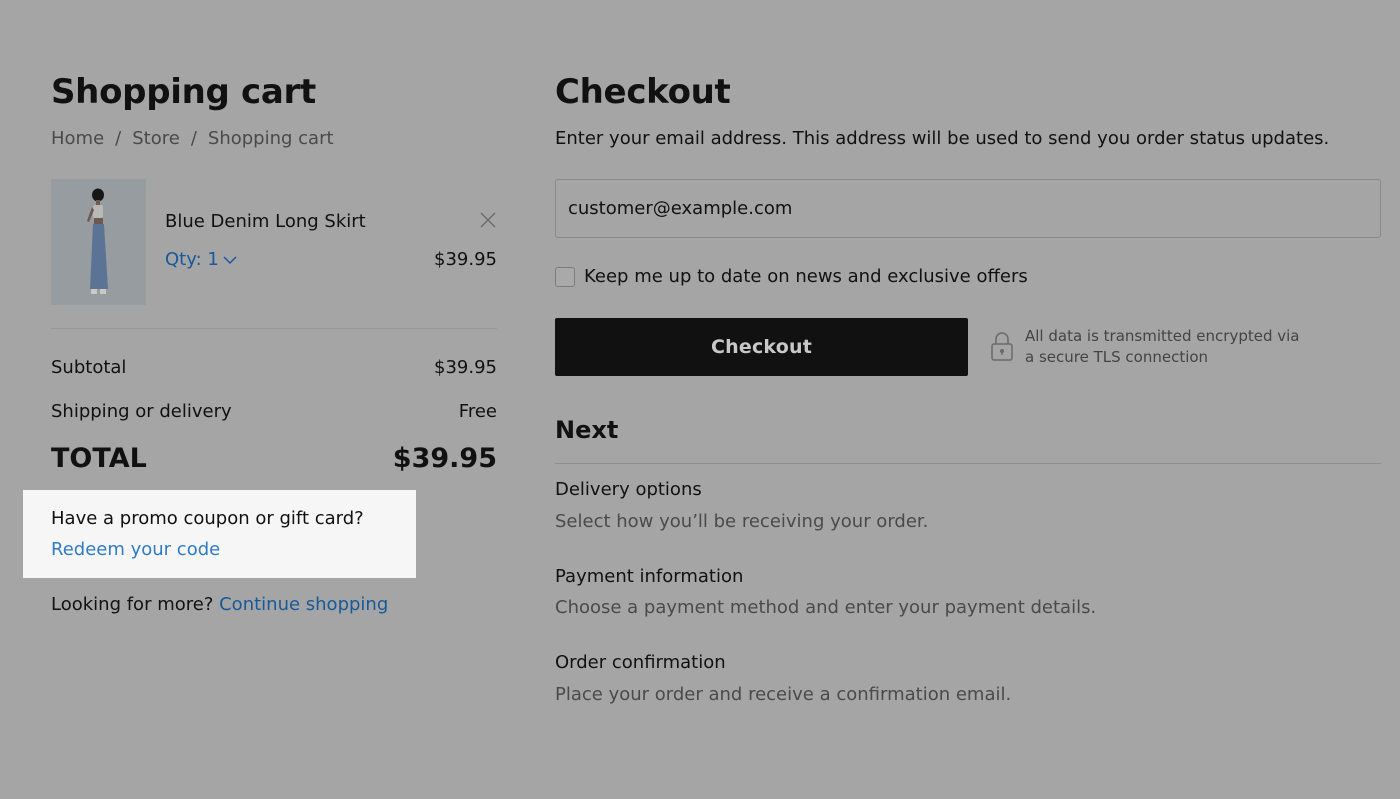 This screenshot has width=1400, height=799. I want to click on subtotal-row: Subtotal $39.95, so click(274, 367).